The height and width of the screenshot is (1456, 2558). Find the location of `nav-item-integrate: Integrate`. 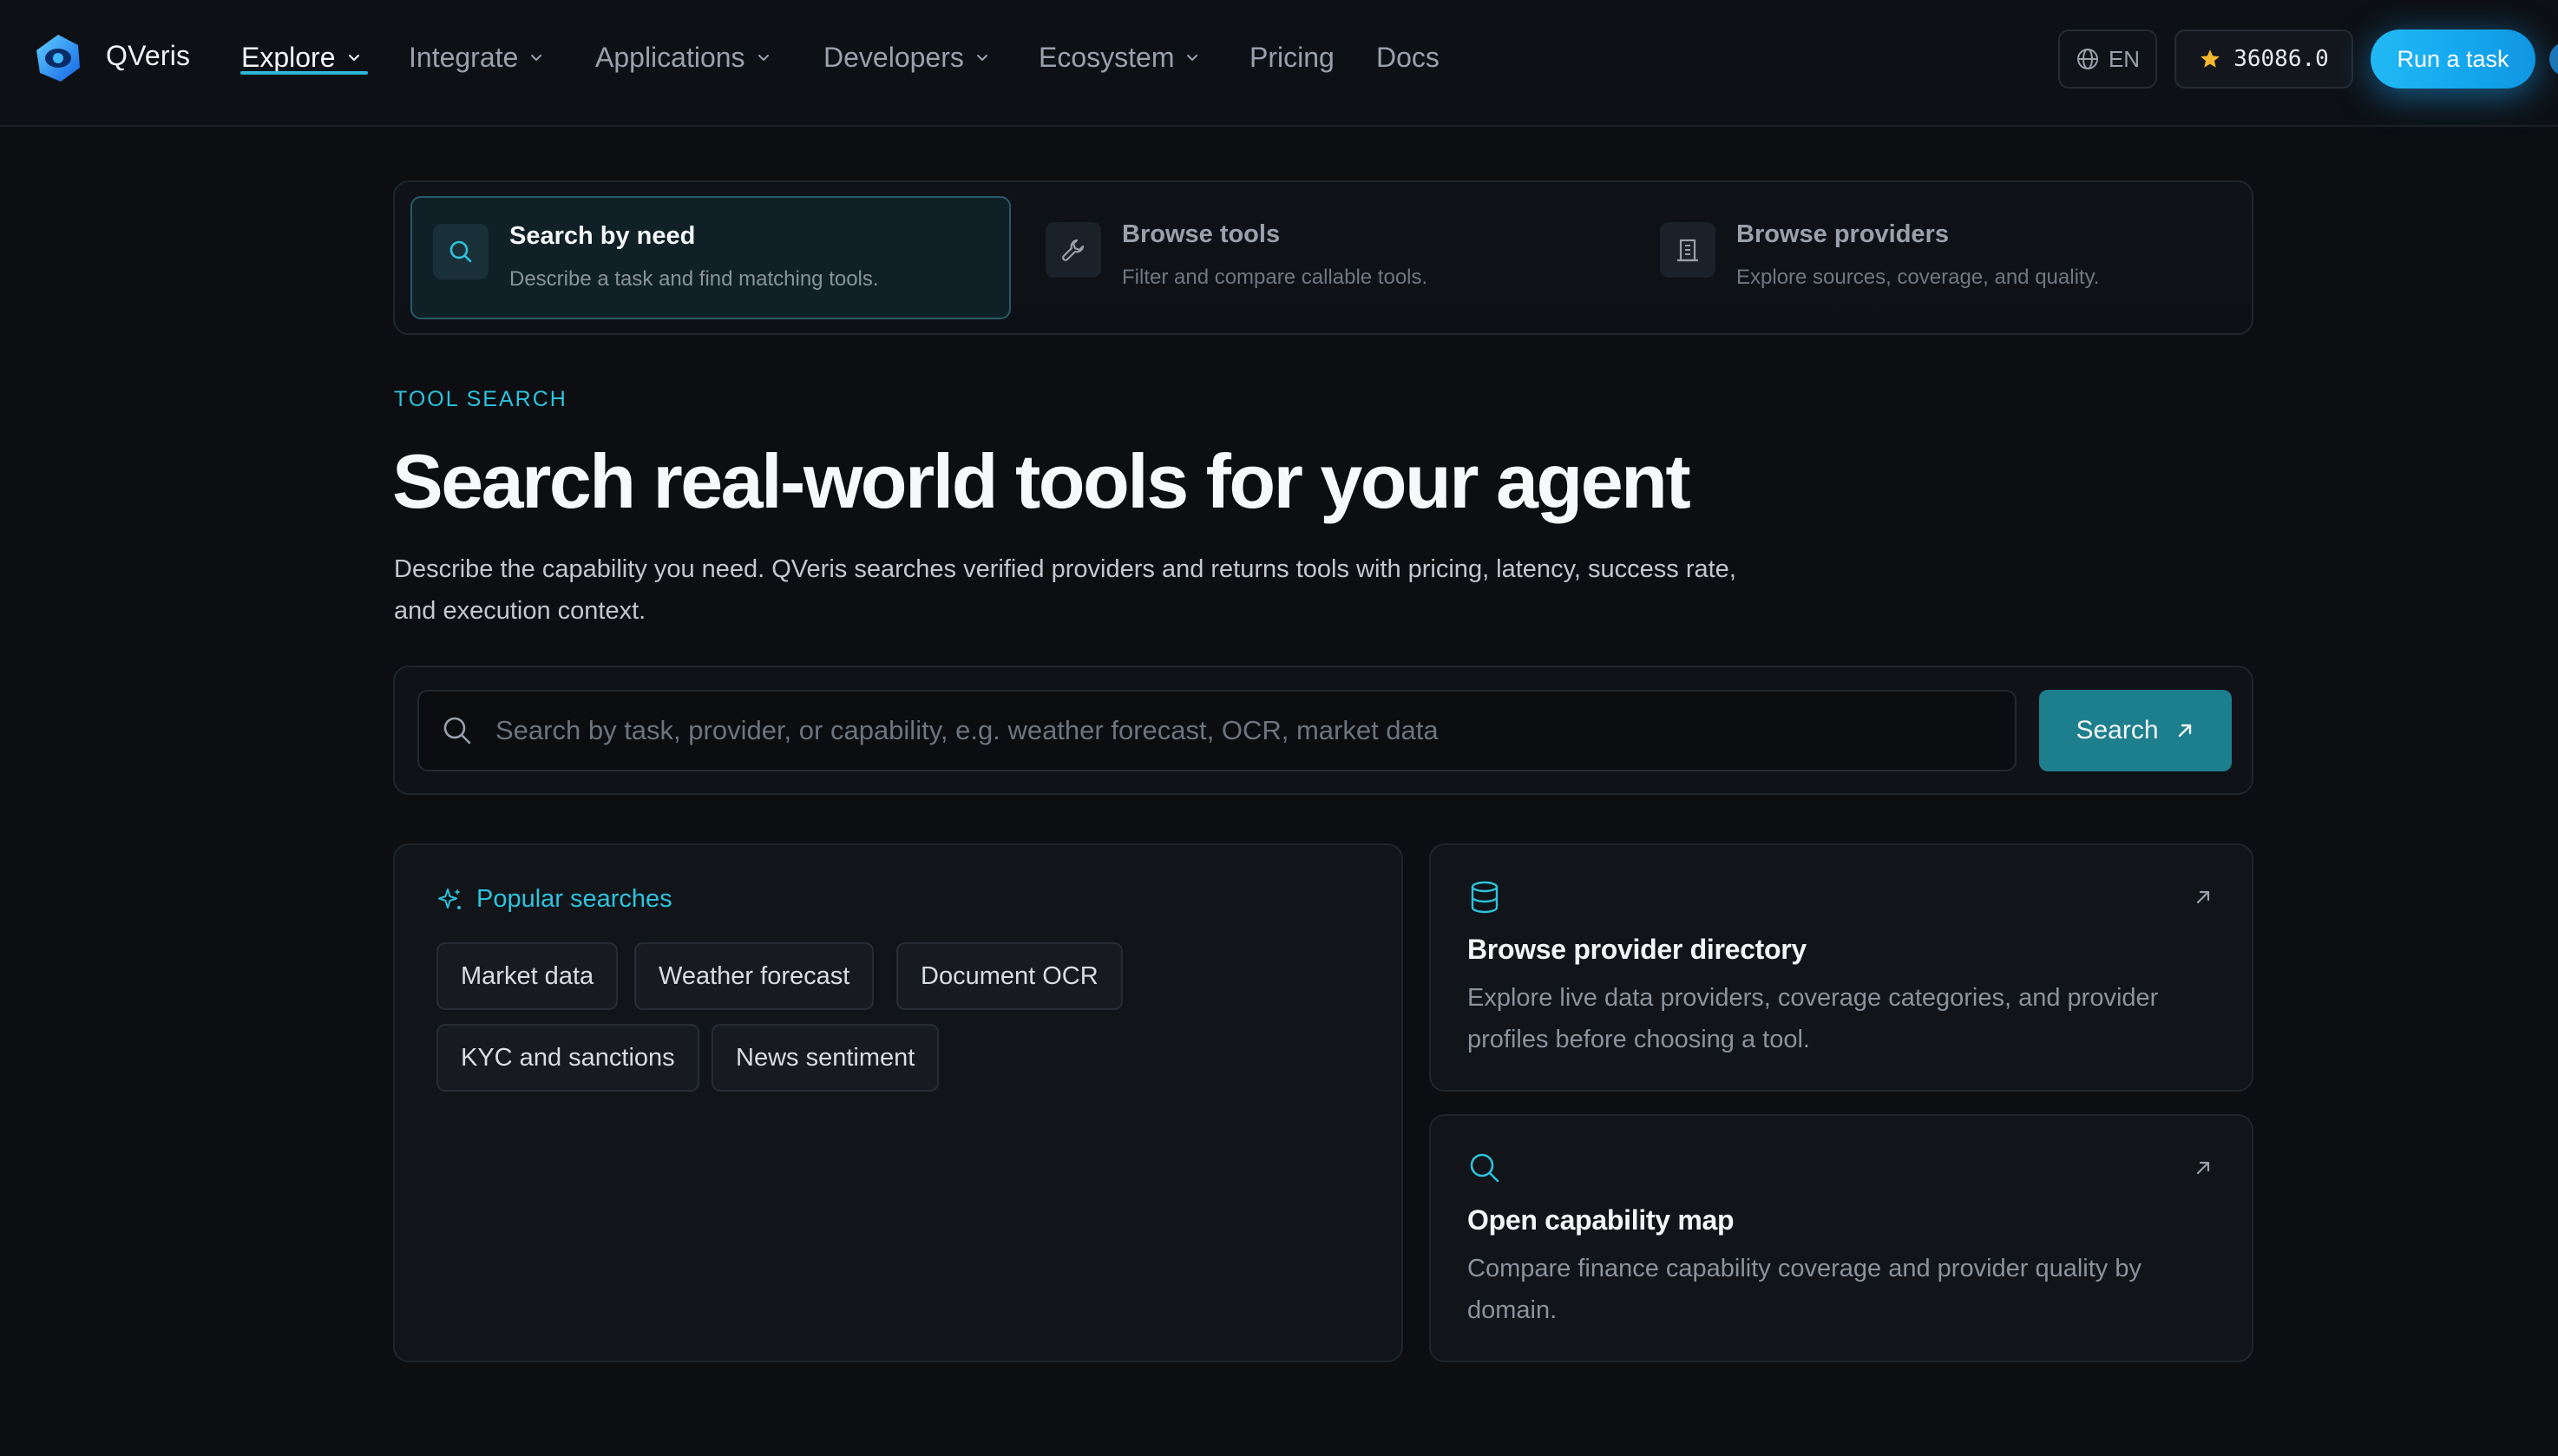

nav-item-integrate: Integrate is located at coordinates (477, 57).